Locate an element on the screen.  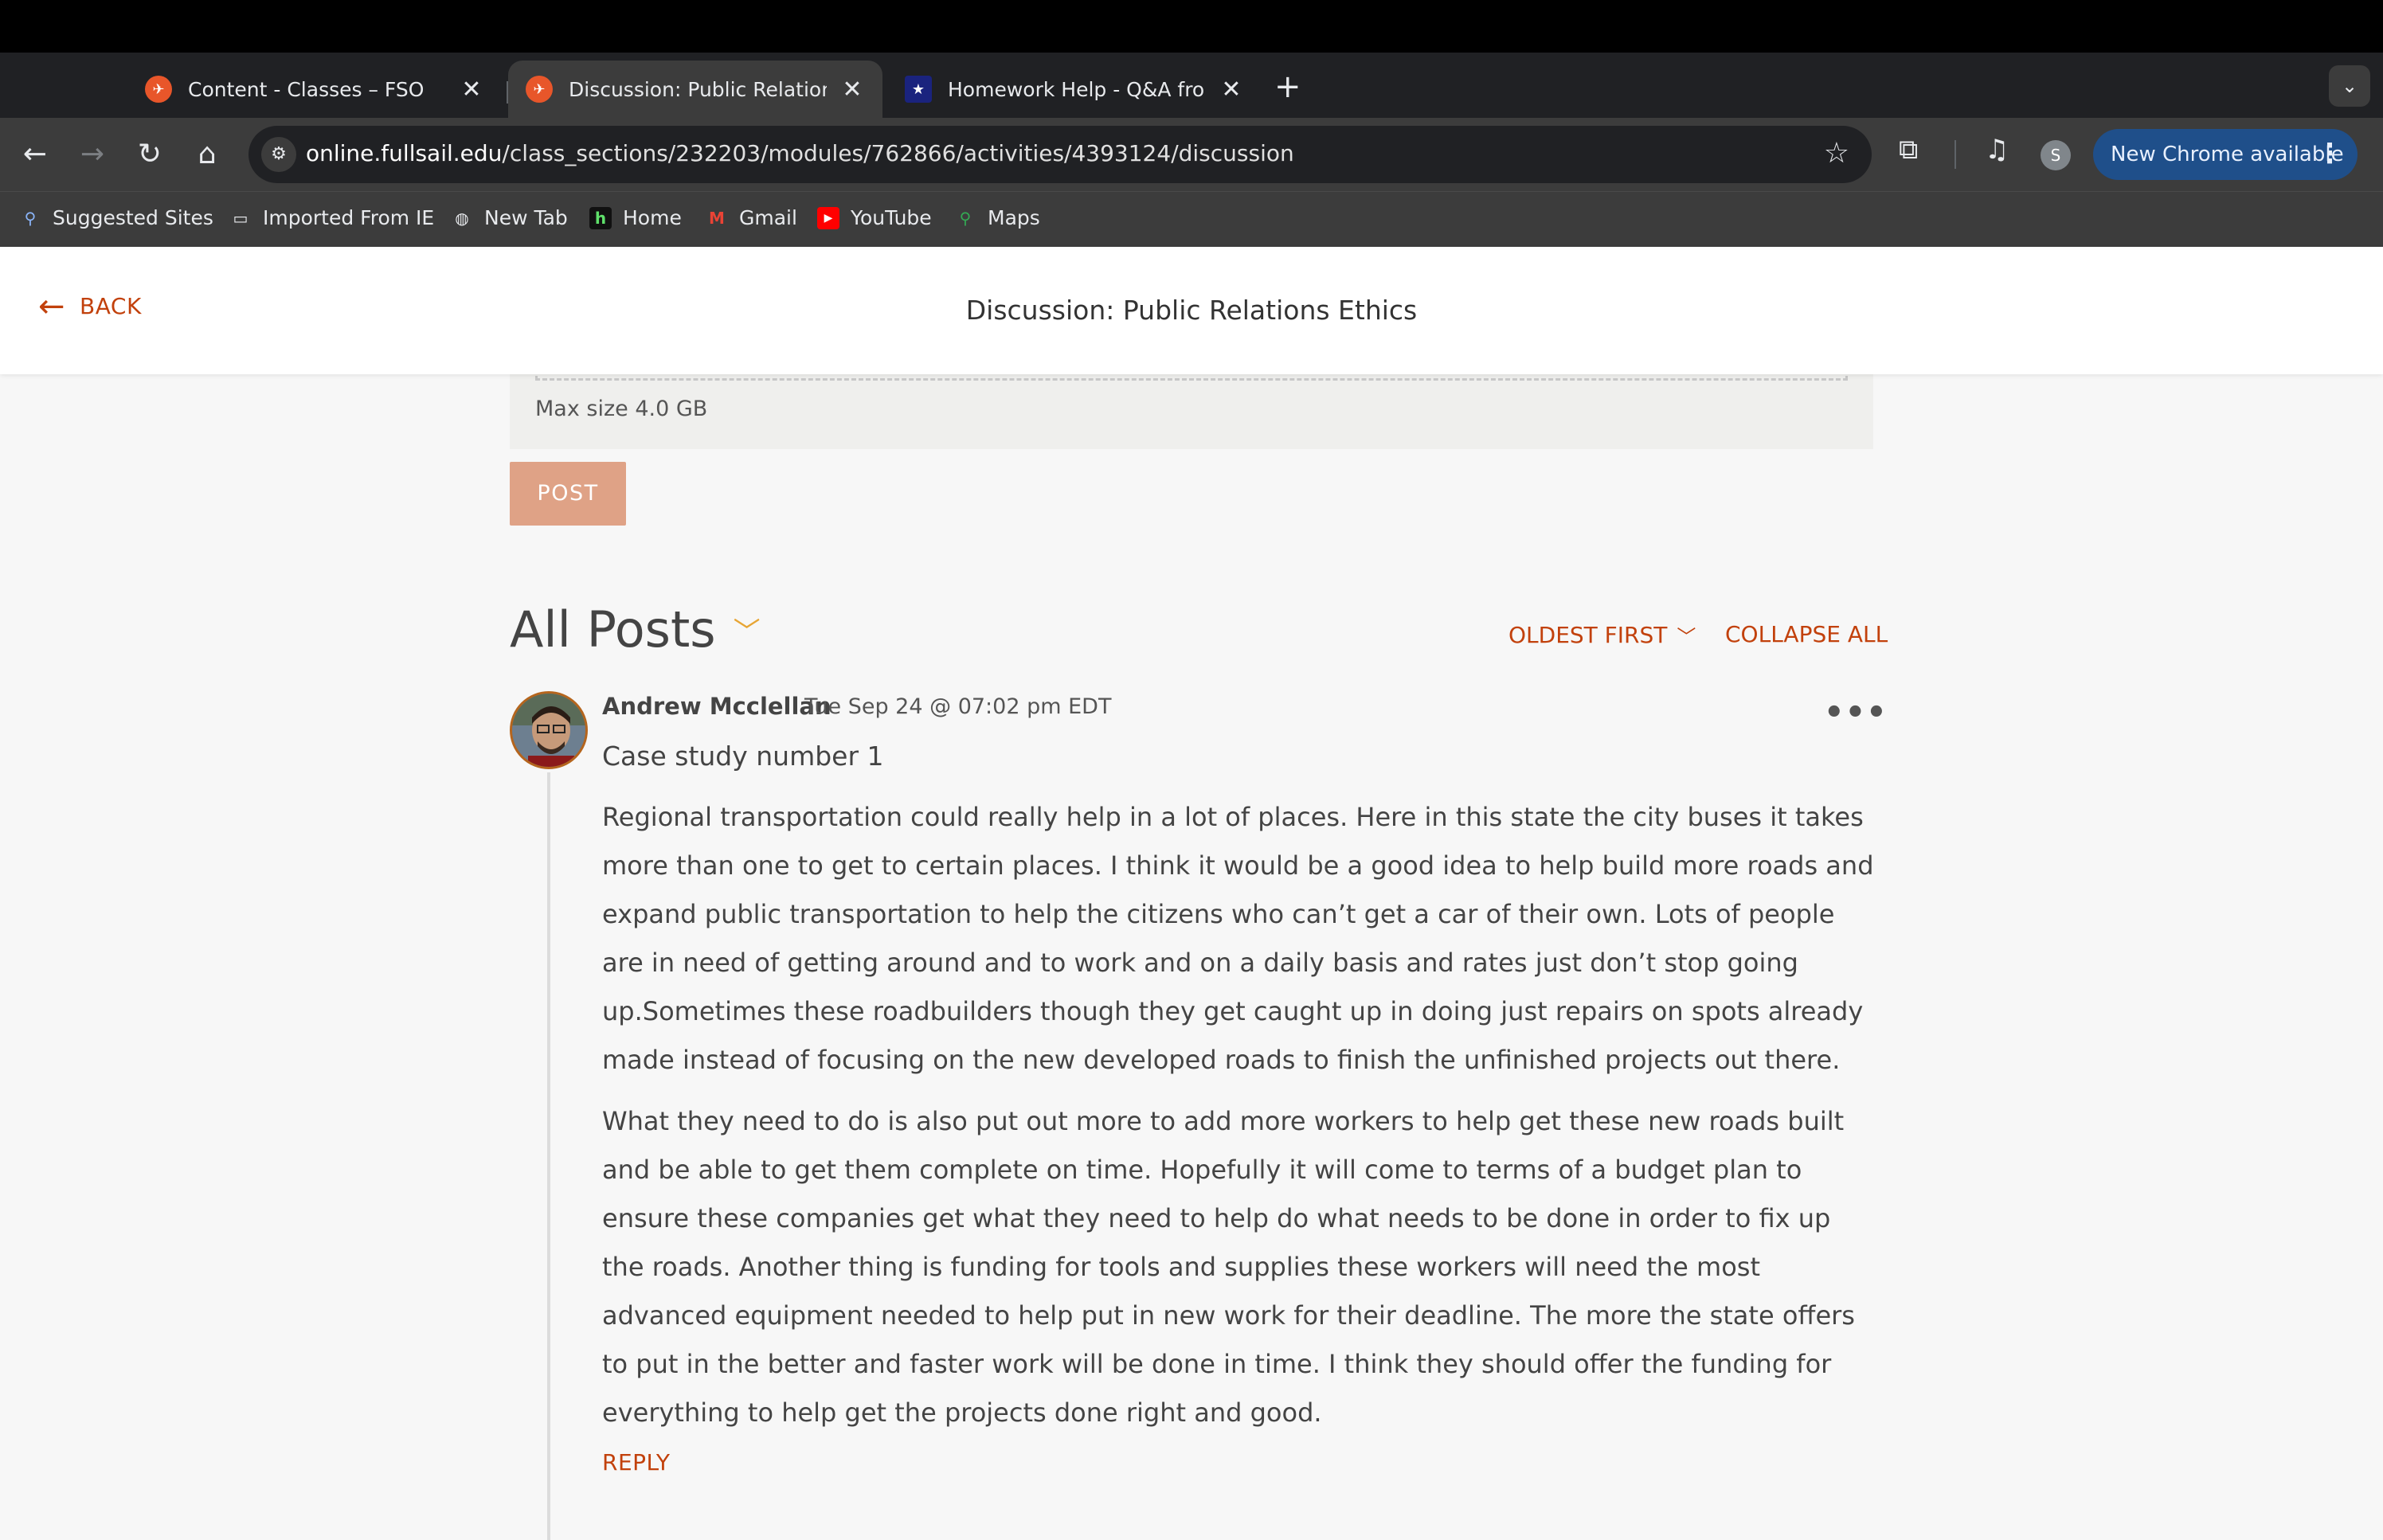
bookmark-imported-from-ie: ▭ Imported From IE is located at coordinates (332, 217).